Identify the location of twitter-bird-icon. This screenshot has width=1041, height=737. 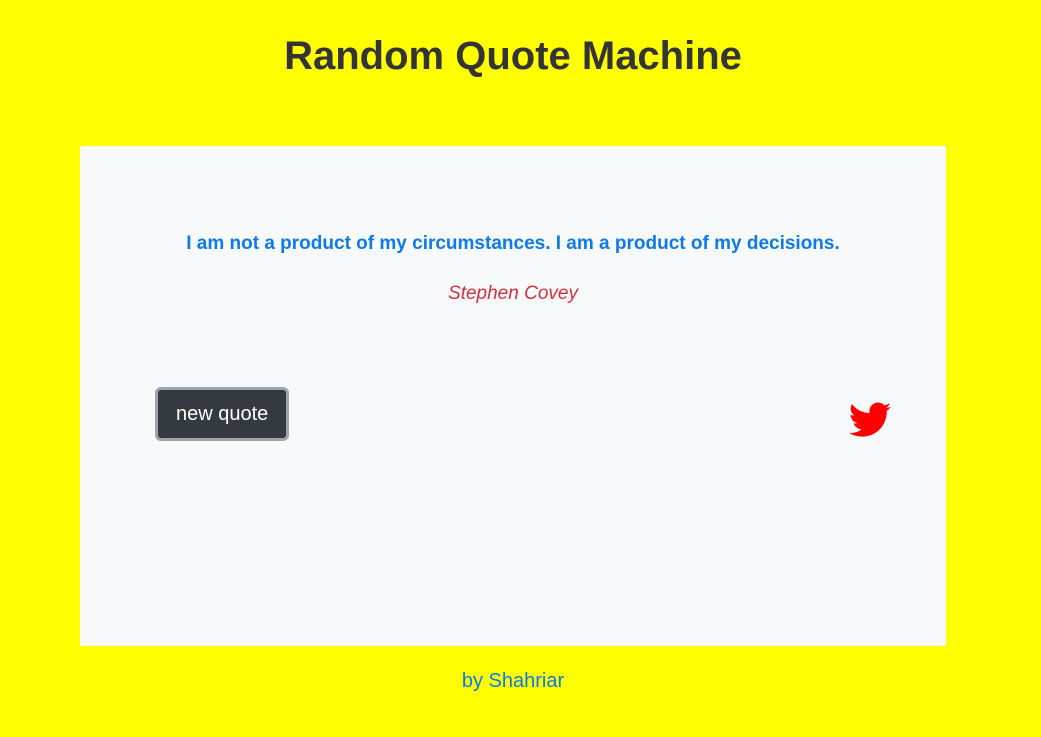
(870, 419).